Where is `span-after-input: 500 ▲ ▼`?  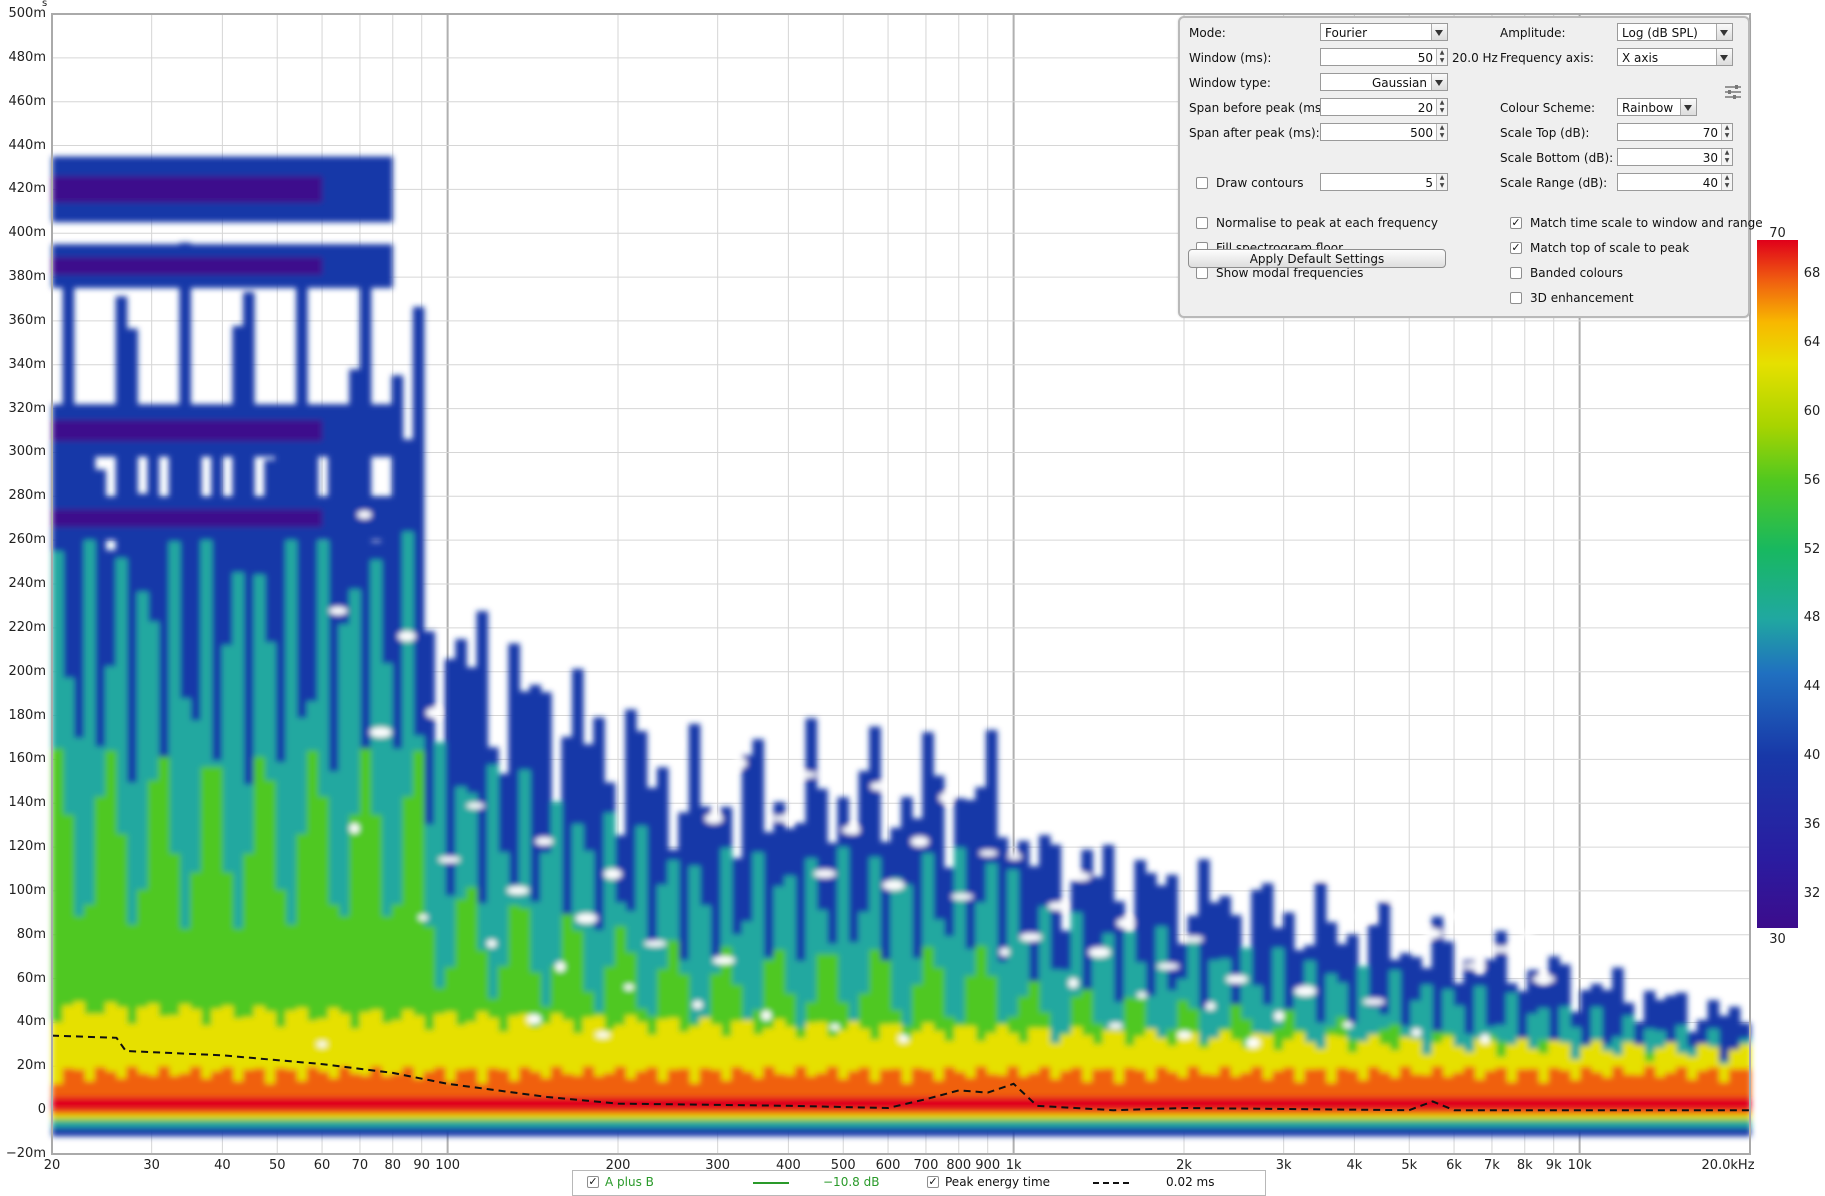 span-after-input: 500 ▲ ▼ is located at coordinates (1384, 132).